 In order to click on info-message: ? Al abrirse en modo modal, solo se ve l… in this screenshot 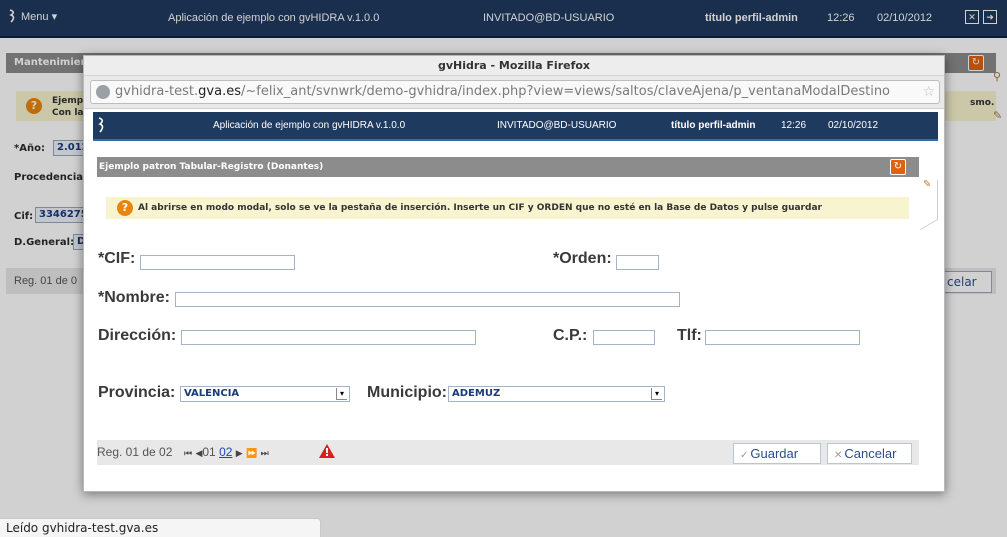, I will do `click(507, 208)`.